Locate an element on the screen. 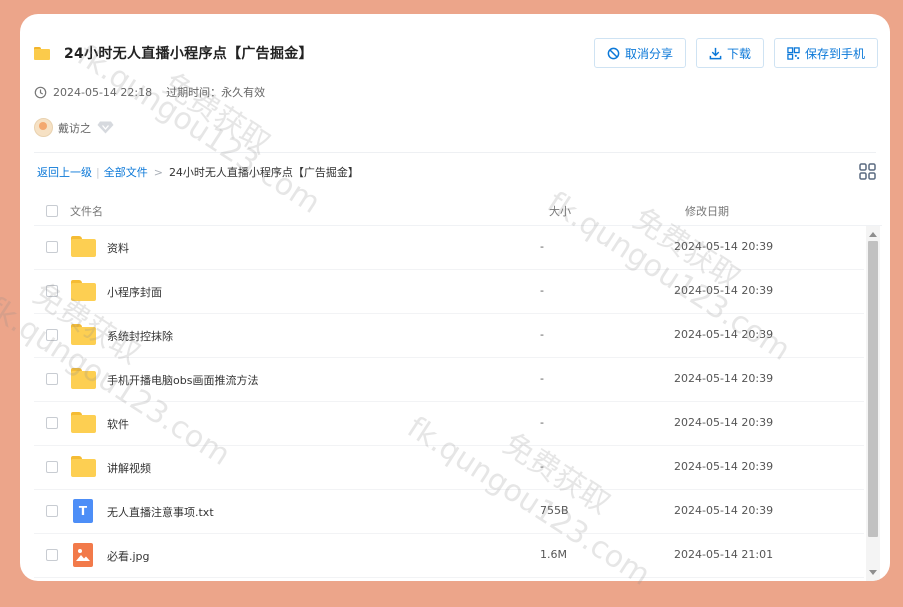 The width and height of the screenshot is (903, 607). file-row: 小程序封面 - 2024-05-14 20:39 is located at coordinates (449, 292).